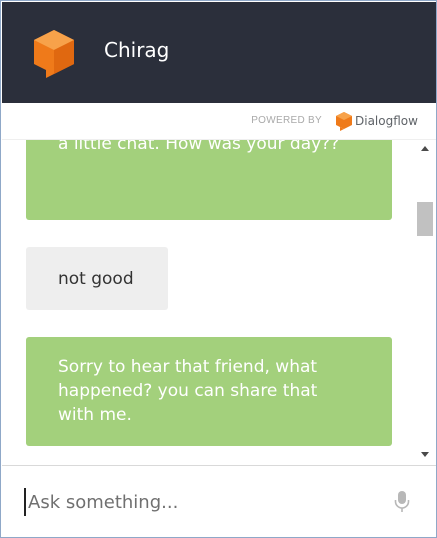 This screenshot has height=538, width=437. I want to click on user-message: not good, so click(97, 278).